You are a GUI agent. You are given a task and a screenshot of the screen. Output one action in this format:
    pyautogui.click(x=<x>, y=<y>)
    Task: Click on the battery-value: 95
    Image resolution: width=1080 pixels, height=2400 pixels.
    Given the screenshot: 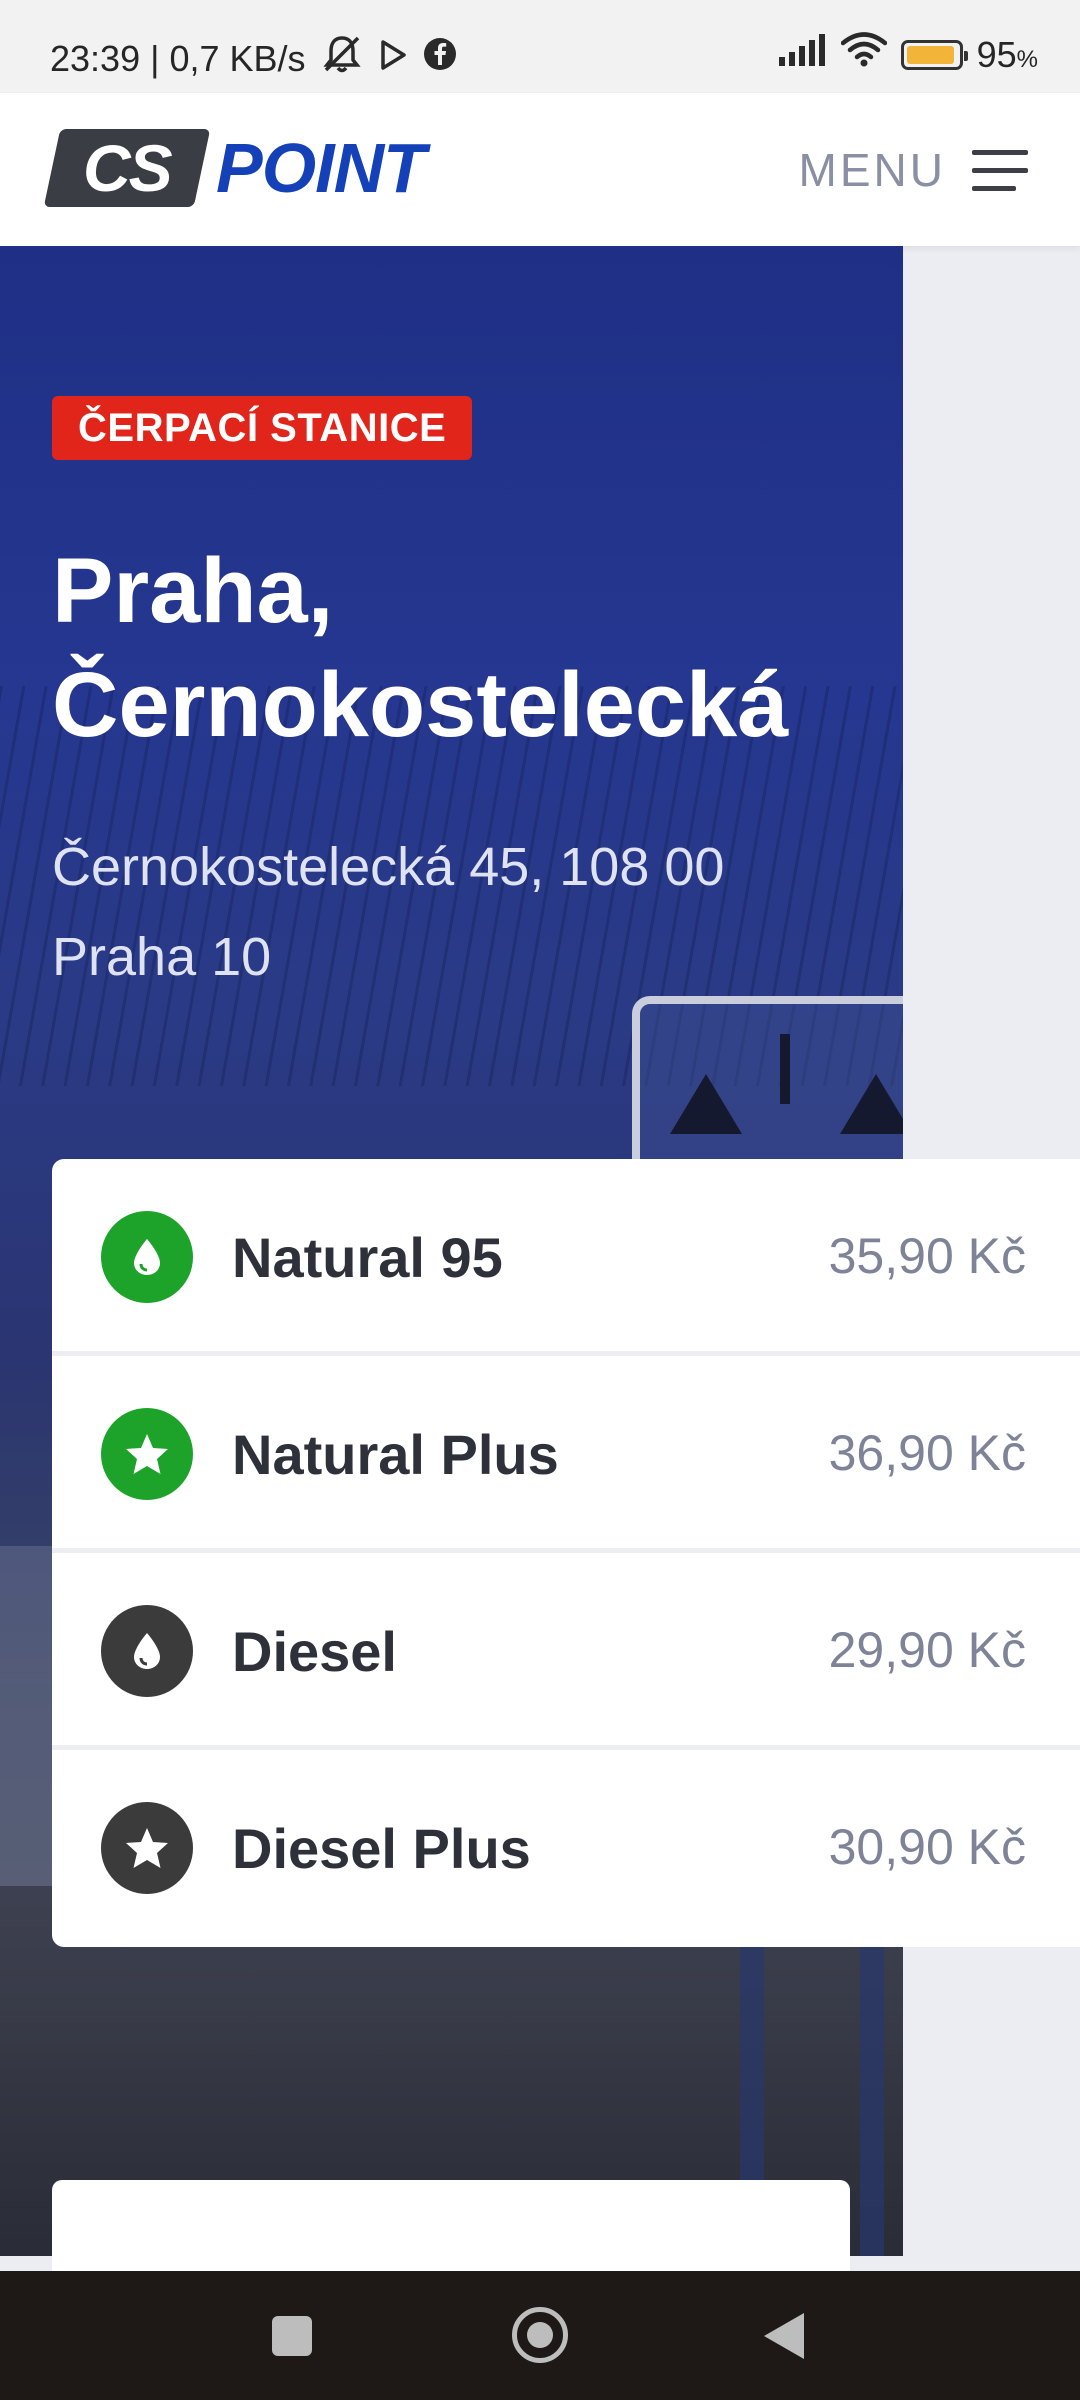 What is the action you would take?
    pyautogui.click(x=996, y=54)
    